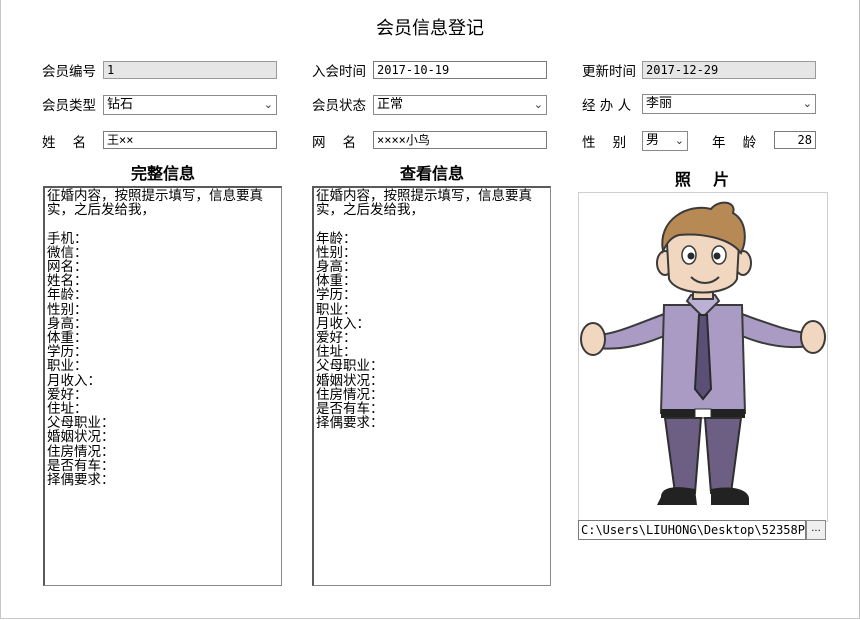 The width and height of the screenshot is (860, 620). What do you see at coordinates (692, 530) in the screenshot?
I see `photo-path-field: C:\Users\LIUHONG\Desktop\52358P1` at bounding box center [692, 530].